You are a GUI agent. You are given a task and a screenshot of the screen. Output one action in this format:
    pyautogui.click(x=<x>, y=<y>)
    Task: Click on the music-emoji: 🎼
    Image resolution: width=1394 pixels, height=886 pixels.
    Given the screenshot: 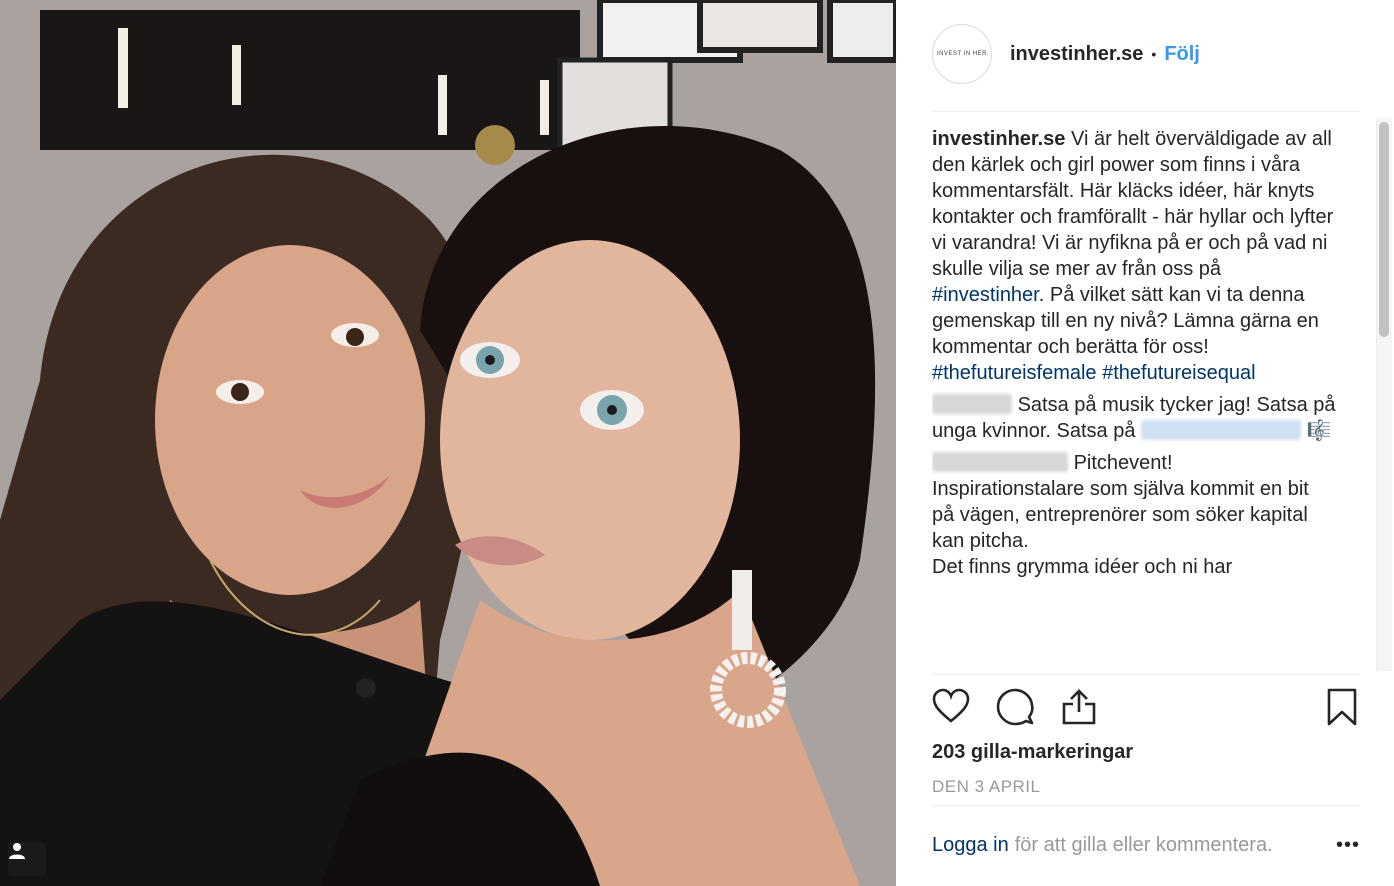 What is the action you would take?
    pyautogui.click(x=1319, y=431)
    